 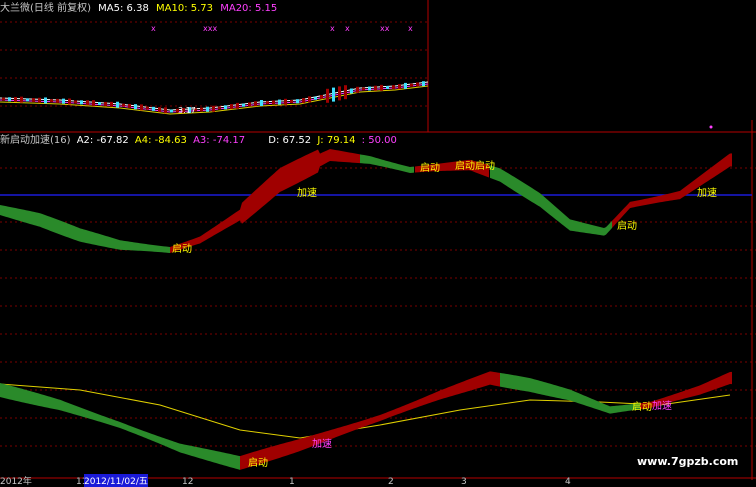 What do you see at coordinates (16, 482) in the screenshot?
I see `x-tick-0: 2012年` at bounding box center [16, 482].